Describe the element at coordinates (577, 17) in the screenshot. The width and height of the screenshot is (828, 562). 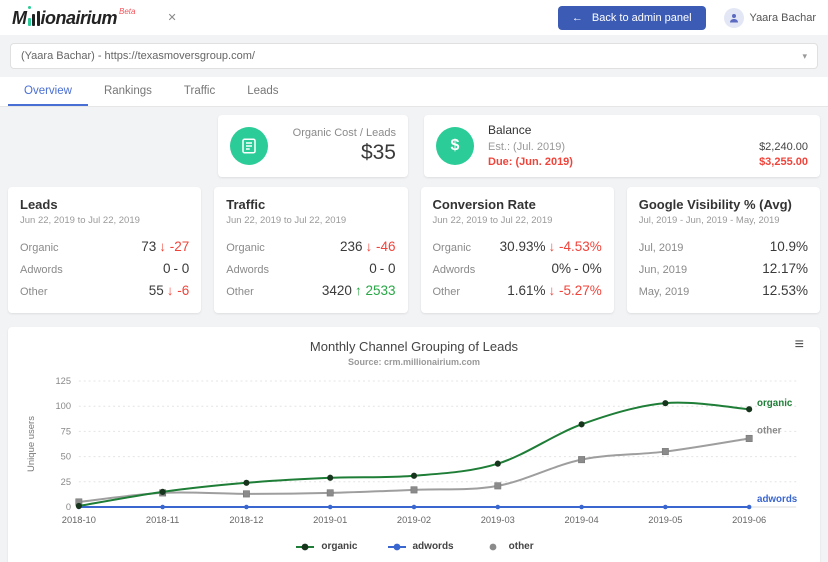
I see `back-arrow-icon: ←` at that location.